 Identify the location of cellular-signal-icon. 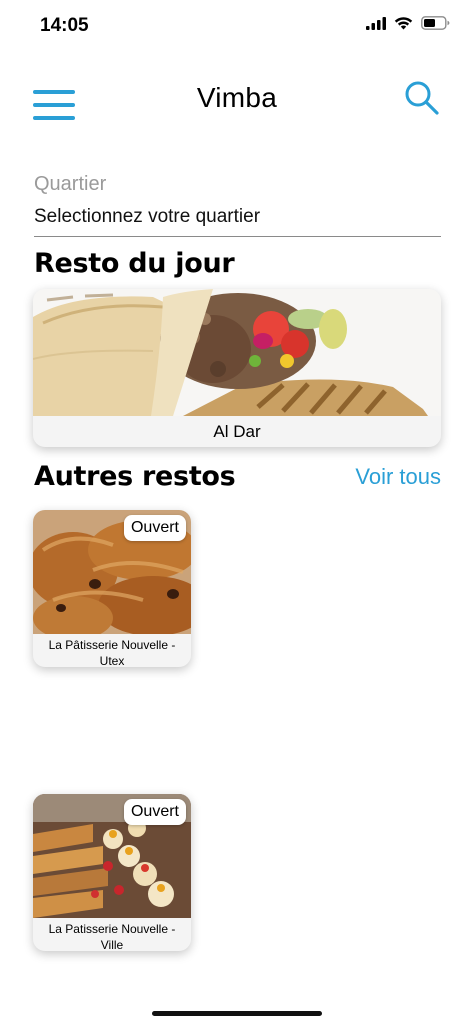
(376, 23).